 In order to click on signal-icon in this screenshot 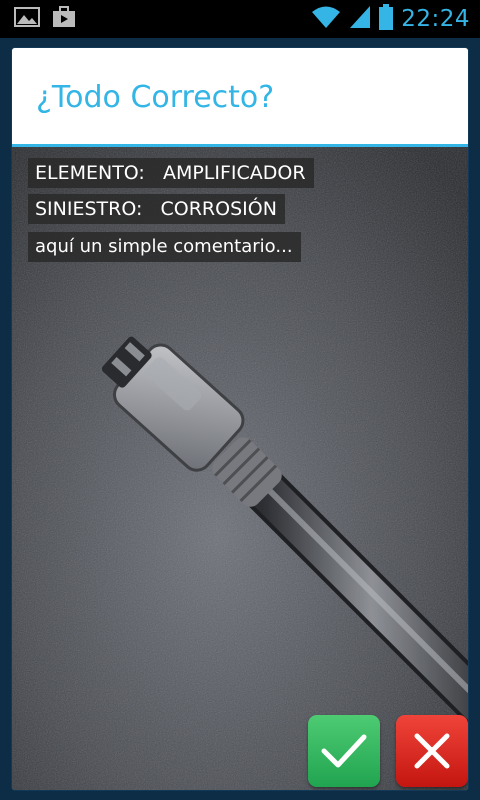, I will do `click(360, 19)`.